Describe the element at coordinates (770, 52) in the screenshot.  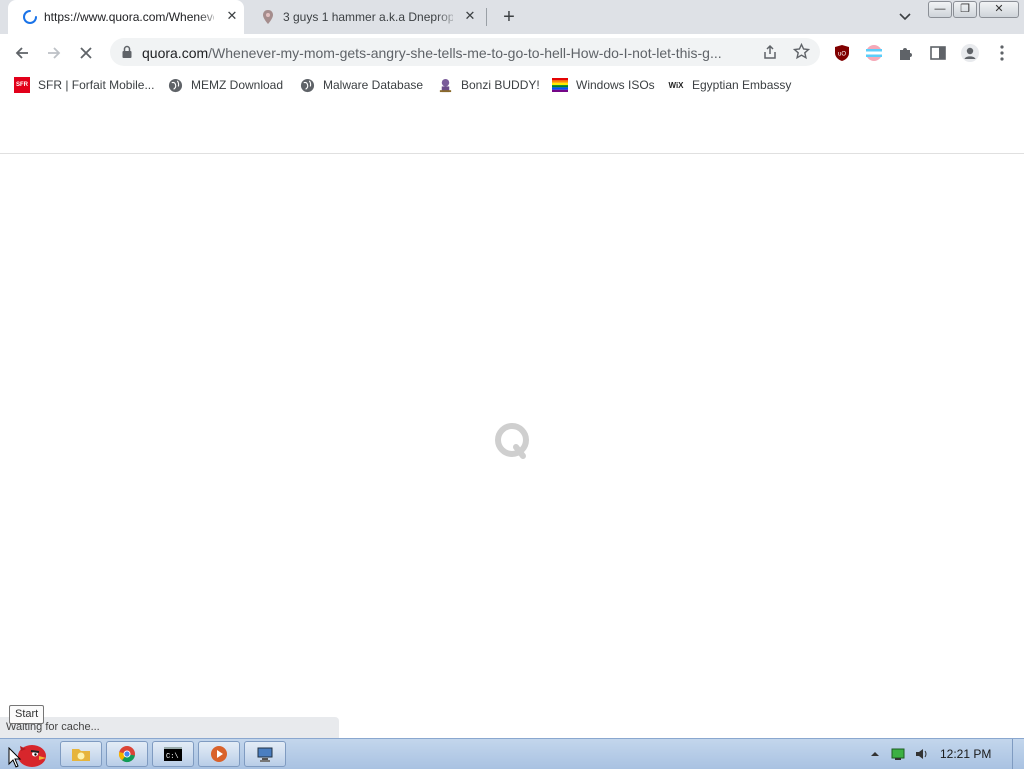
I see `share-icon` at that location.